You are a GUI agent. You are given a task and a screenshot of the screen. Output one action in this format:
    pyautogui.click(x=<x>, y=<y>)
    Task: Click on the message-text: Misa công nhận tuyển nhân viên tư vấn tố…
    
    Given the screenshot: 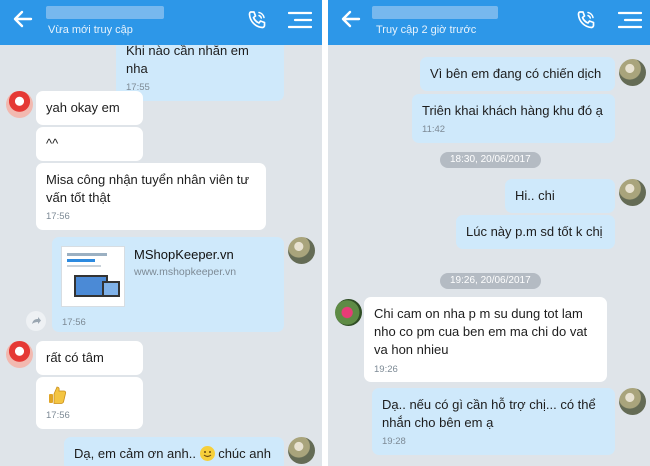 What is the action you would take?
    pyautogui.click(x=148, y=189)
    